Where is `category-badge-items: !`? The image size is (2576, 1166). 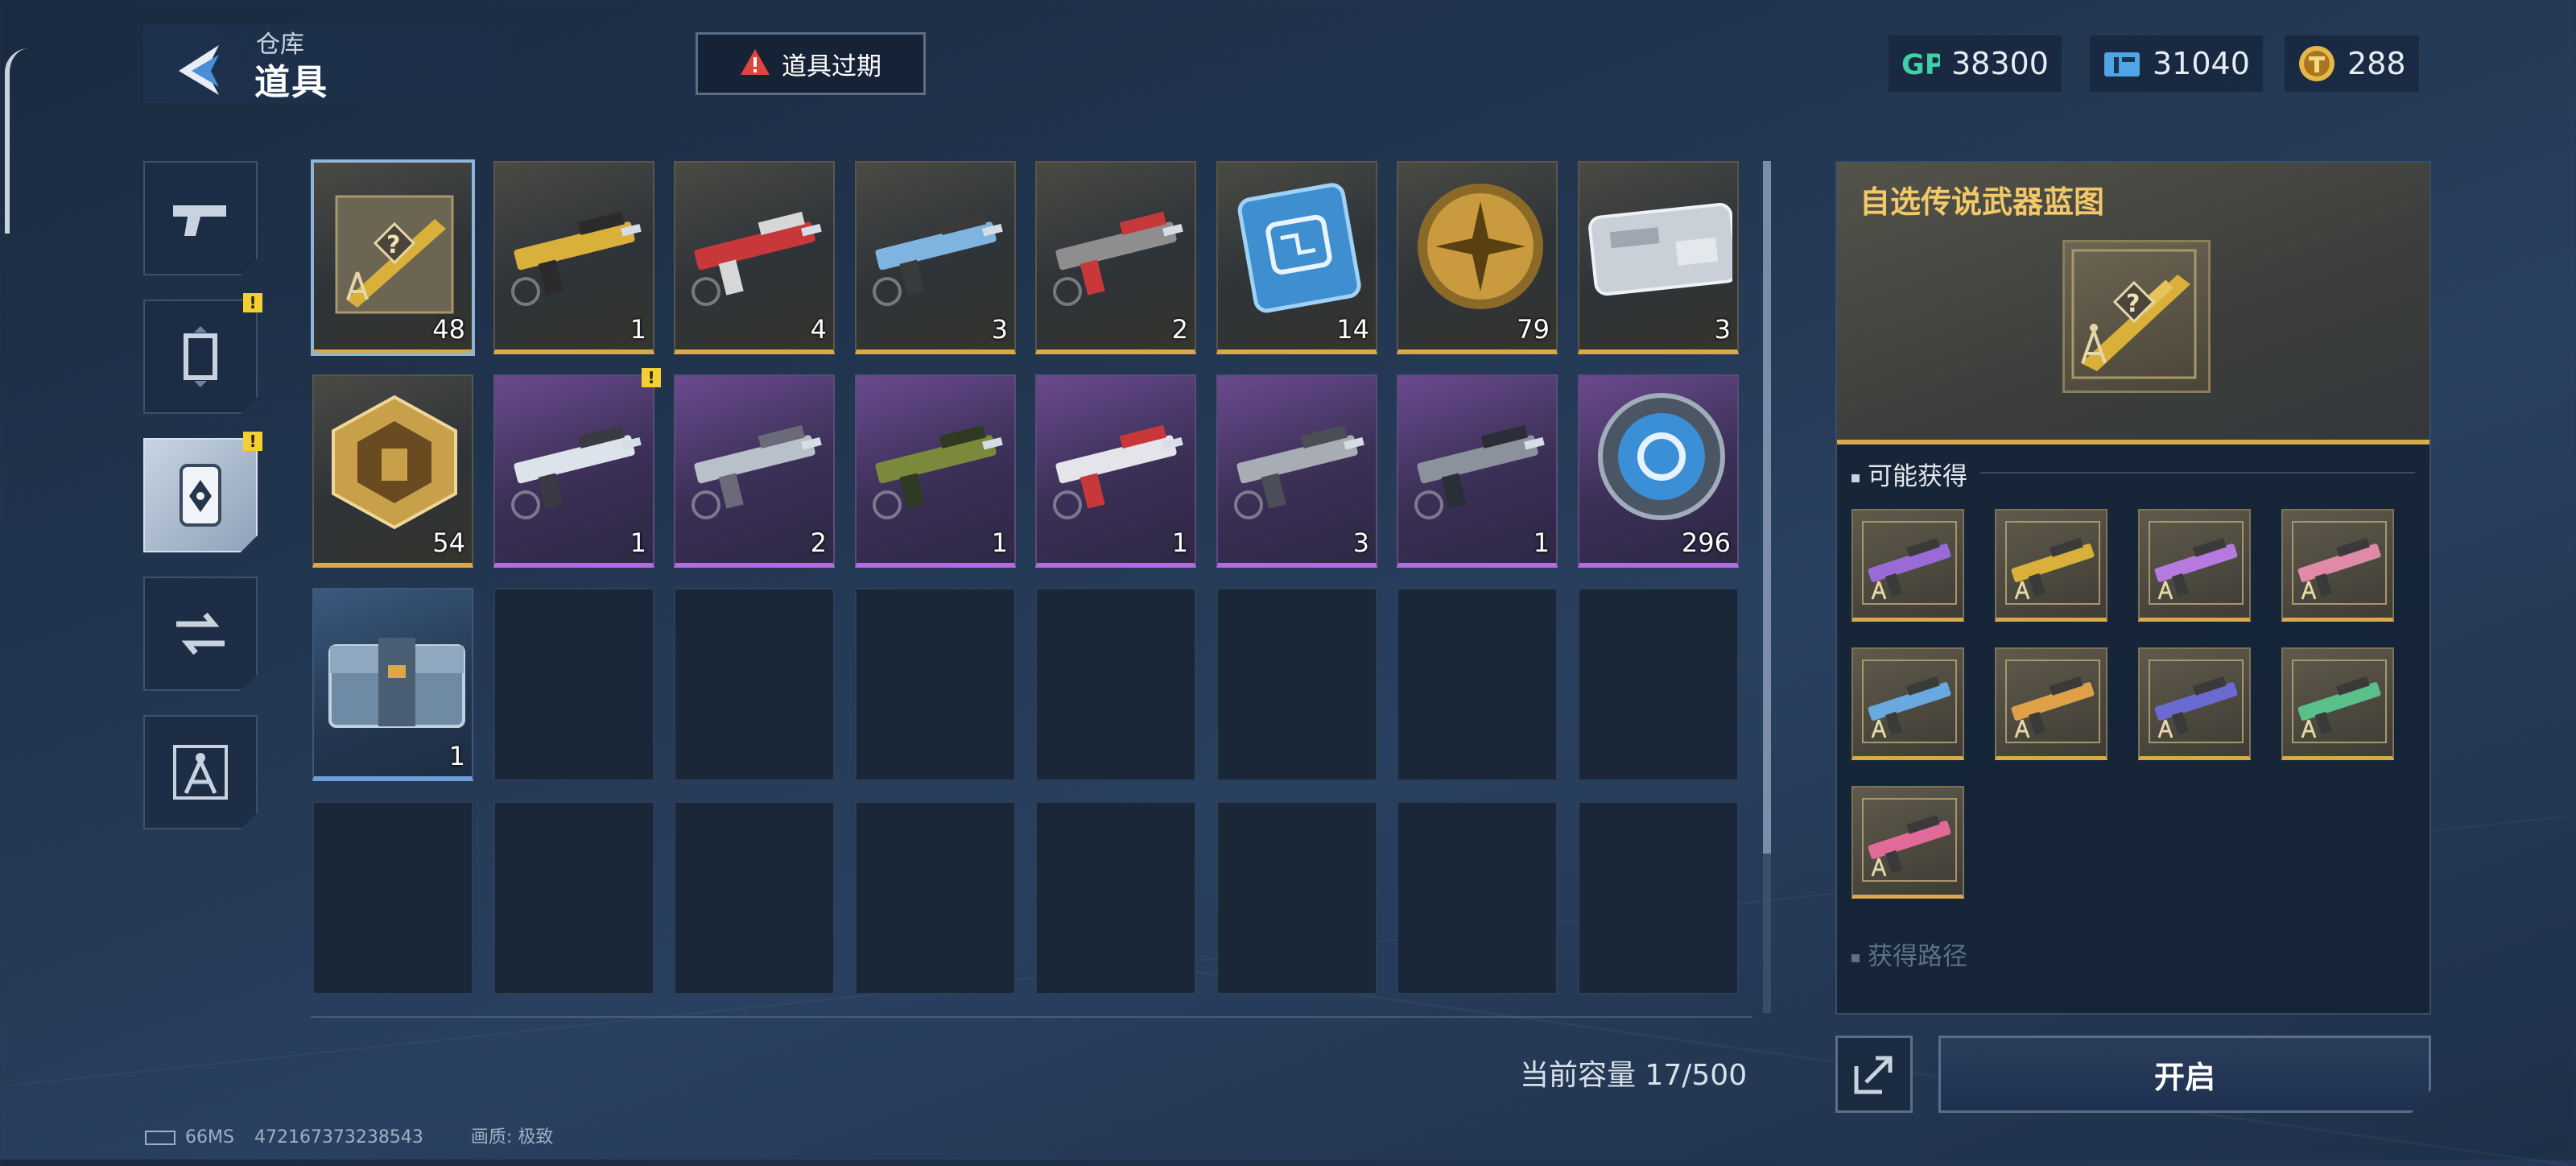 category-badge-items: ! is located at coordinates (252, 442).